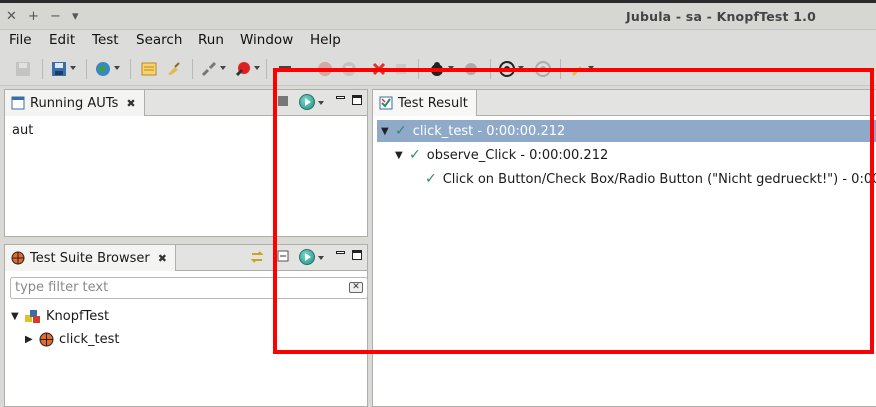  I want to click on window-title: Jubula - sa - KnopfTest 1.0, so click(721, 16).